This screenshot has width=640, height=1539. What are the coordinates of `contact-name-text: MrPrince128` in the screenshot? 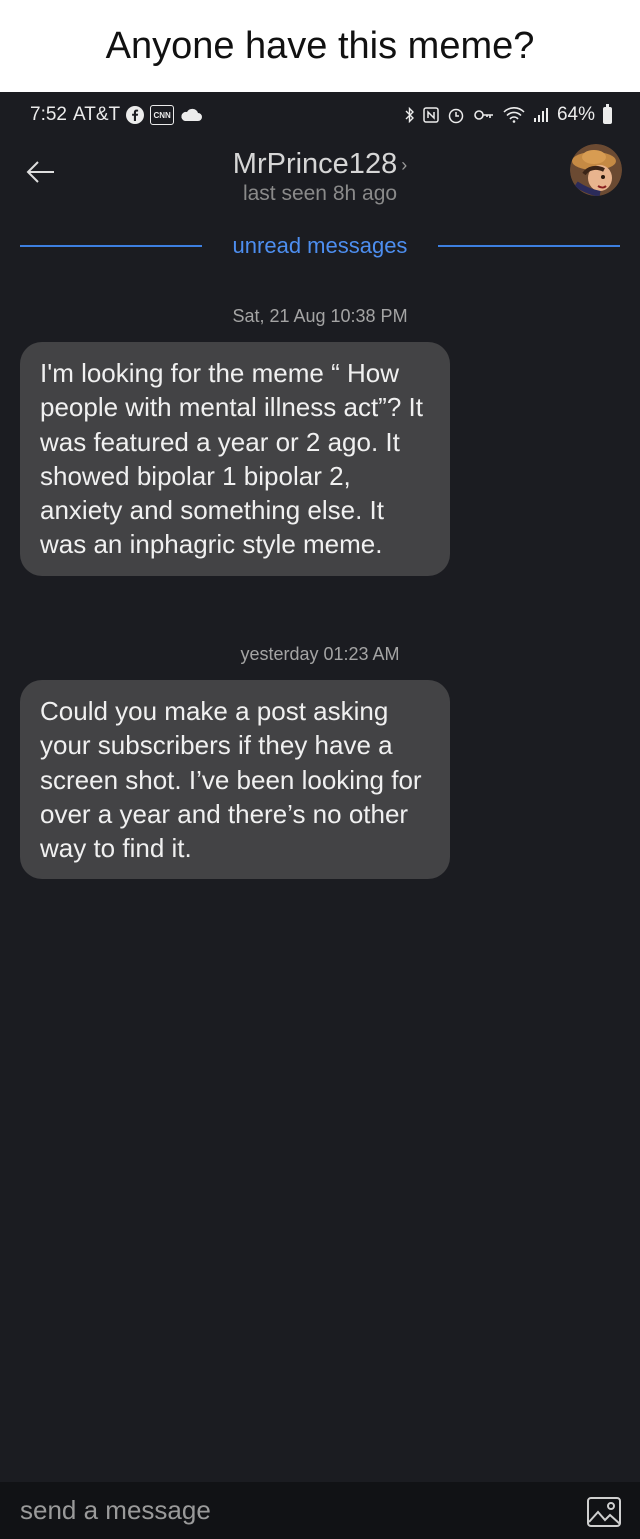 It's located at (315, 164).